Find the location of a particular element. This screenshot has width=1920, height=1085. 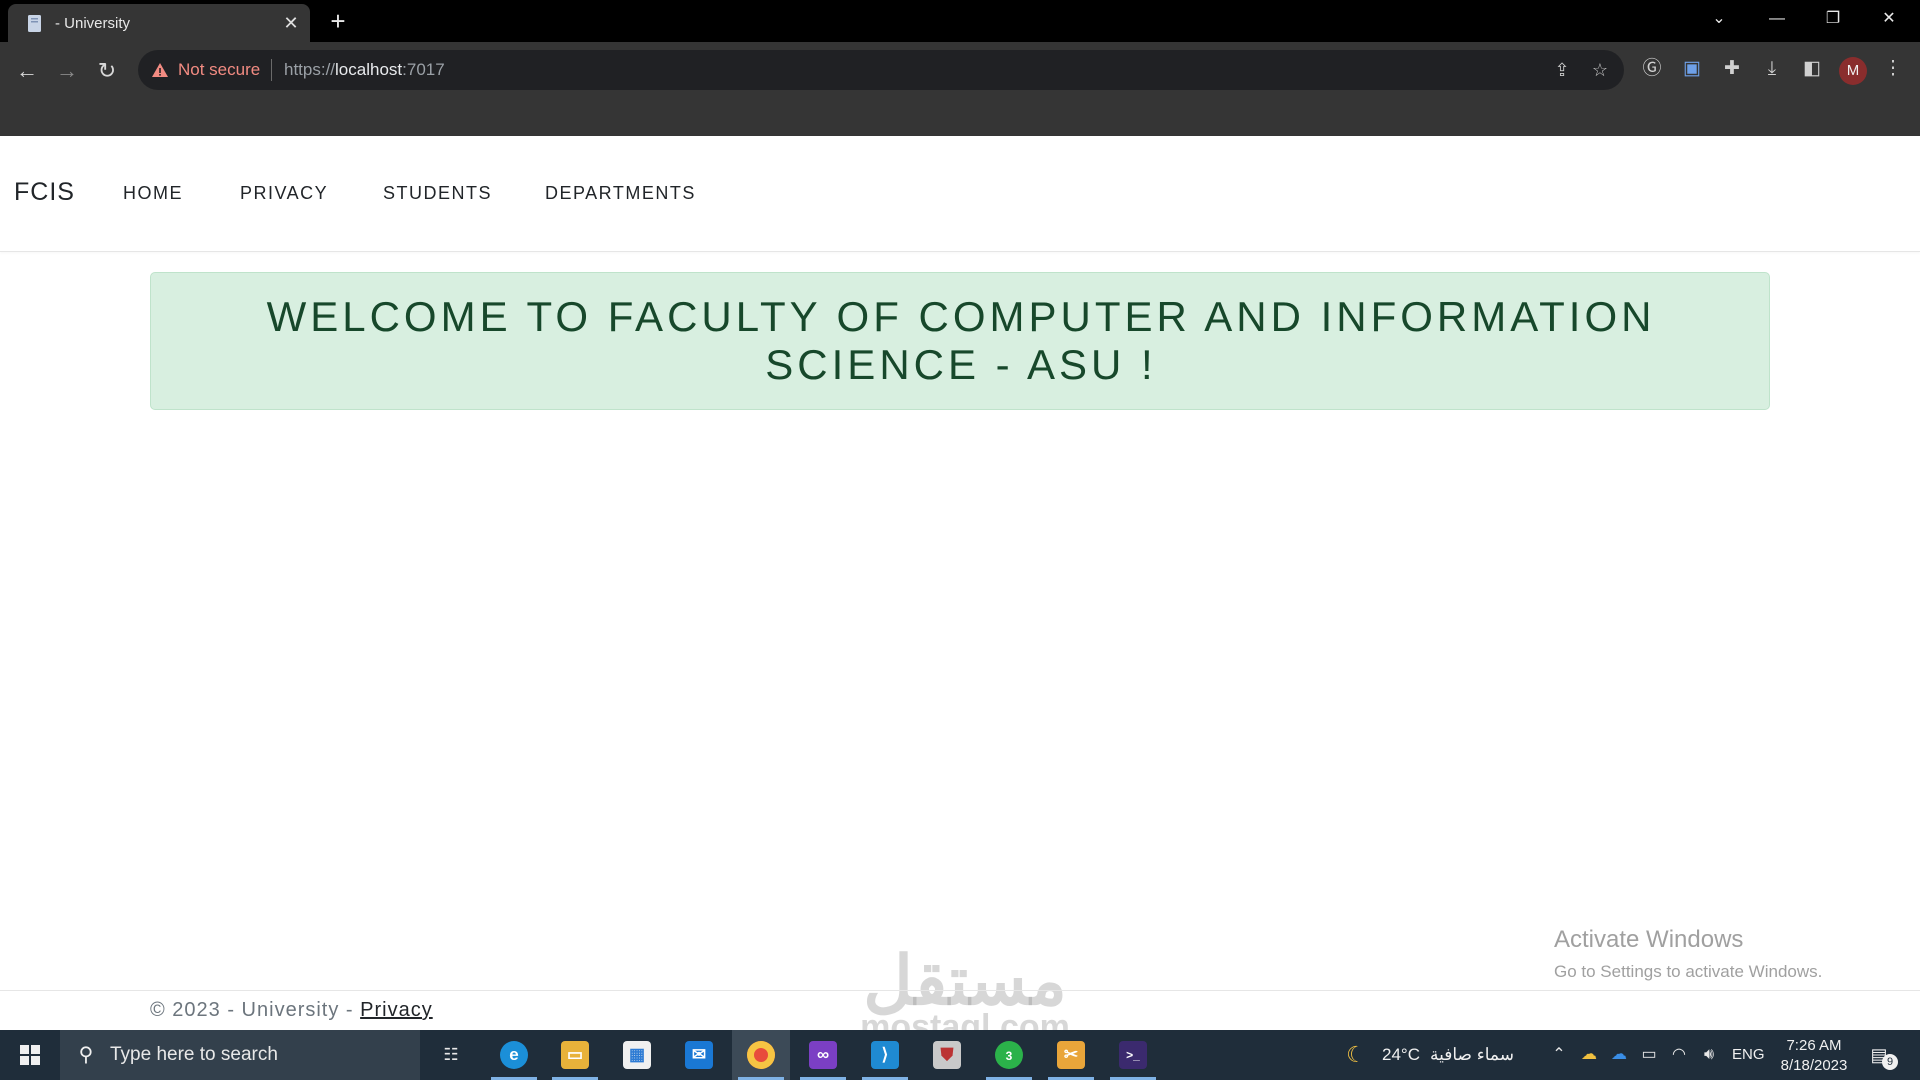

site-footer: © 2023 - University - Privacy is located at coordinates (960, 1010).